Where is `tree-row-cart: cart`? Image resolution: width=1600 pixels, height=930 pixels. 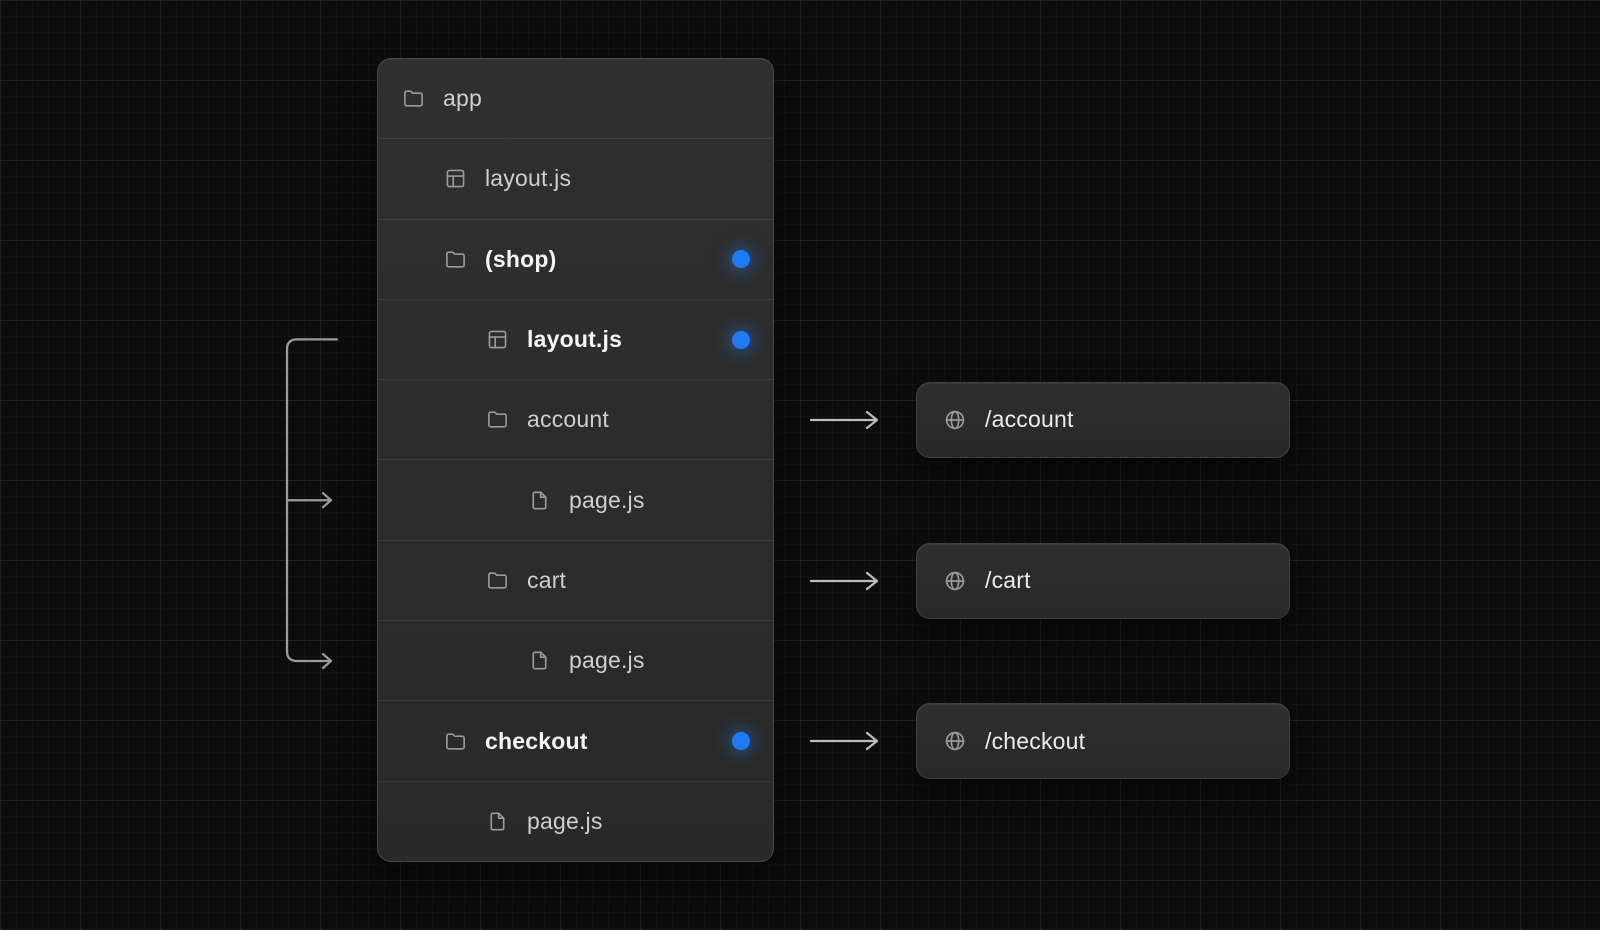 tree-row-cart: cart is located at coordinates (575, 579).